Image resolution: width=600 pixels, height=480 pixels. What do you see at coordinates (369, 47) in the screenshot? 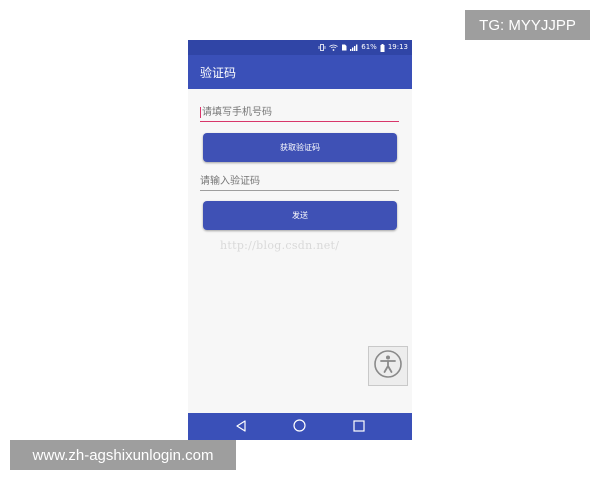
I see `battery-percent: 61%` at bounding box center [369, 47].